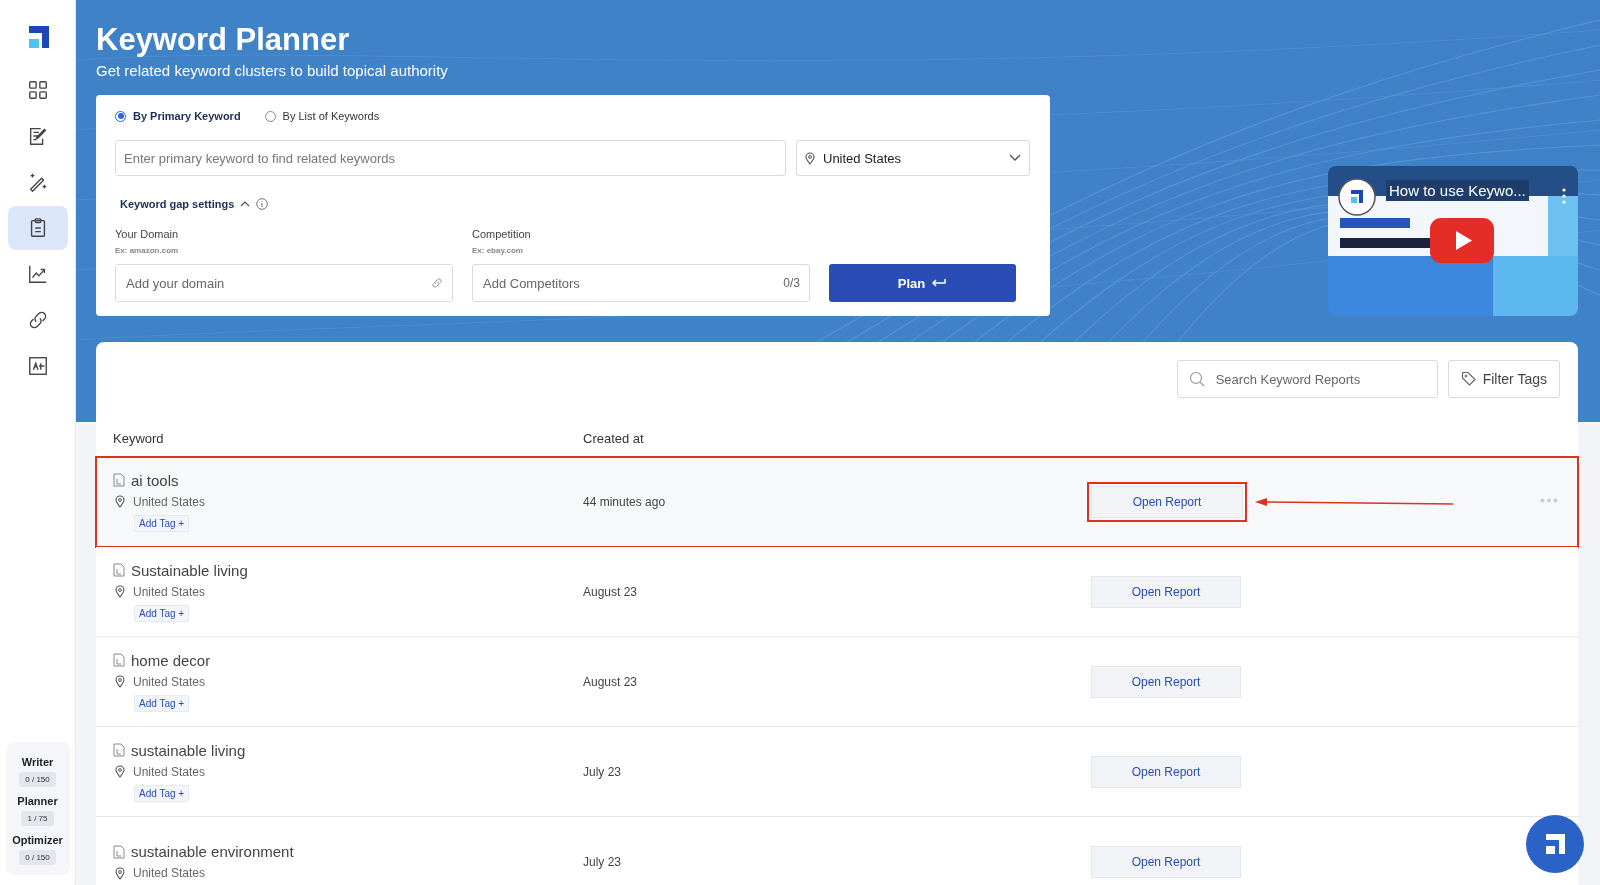 This screenshot has width=1600, height=885. I want to click on tag-icon, so click(1468, 379).